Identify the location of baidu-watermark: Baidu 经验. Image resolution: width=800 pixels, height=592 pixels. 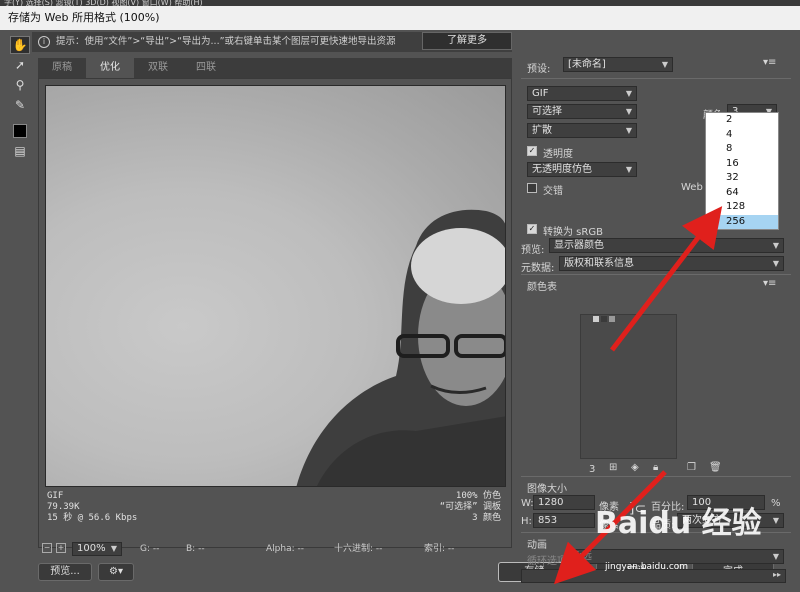
(678, 523).